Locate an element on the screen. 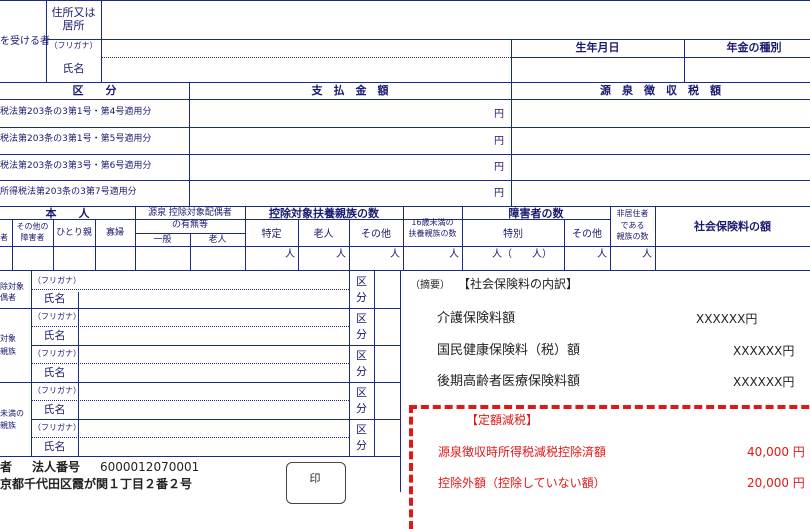  payment-row-label: 税法第203条の3第1号・第5号適用分 is located at coordinates (76, 139).